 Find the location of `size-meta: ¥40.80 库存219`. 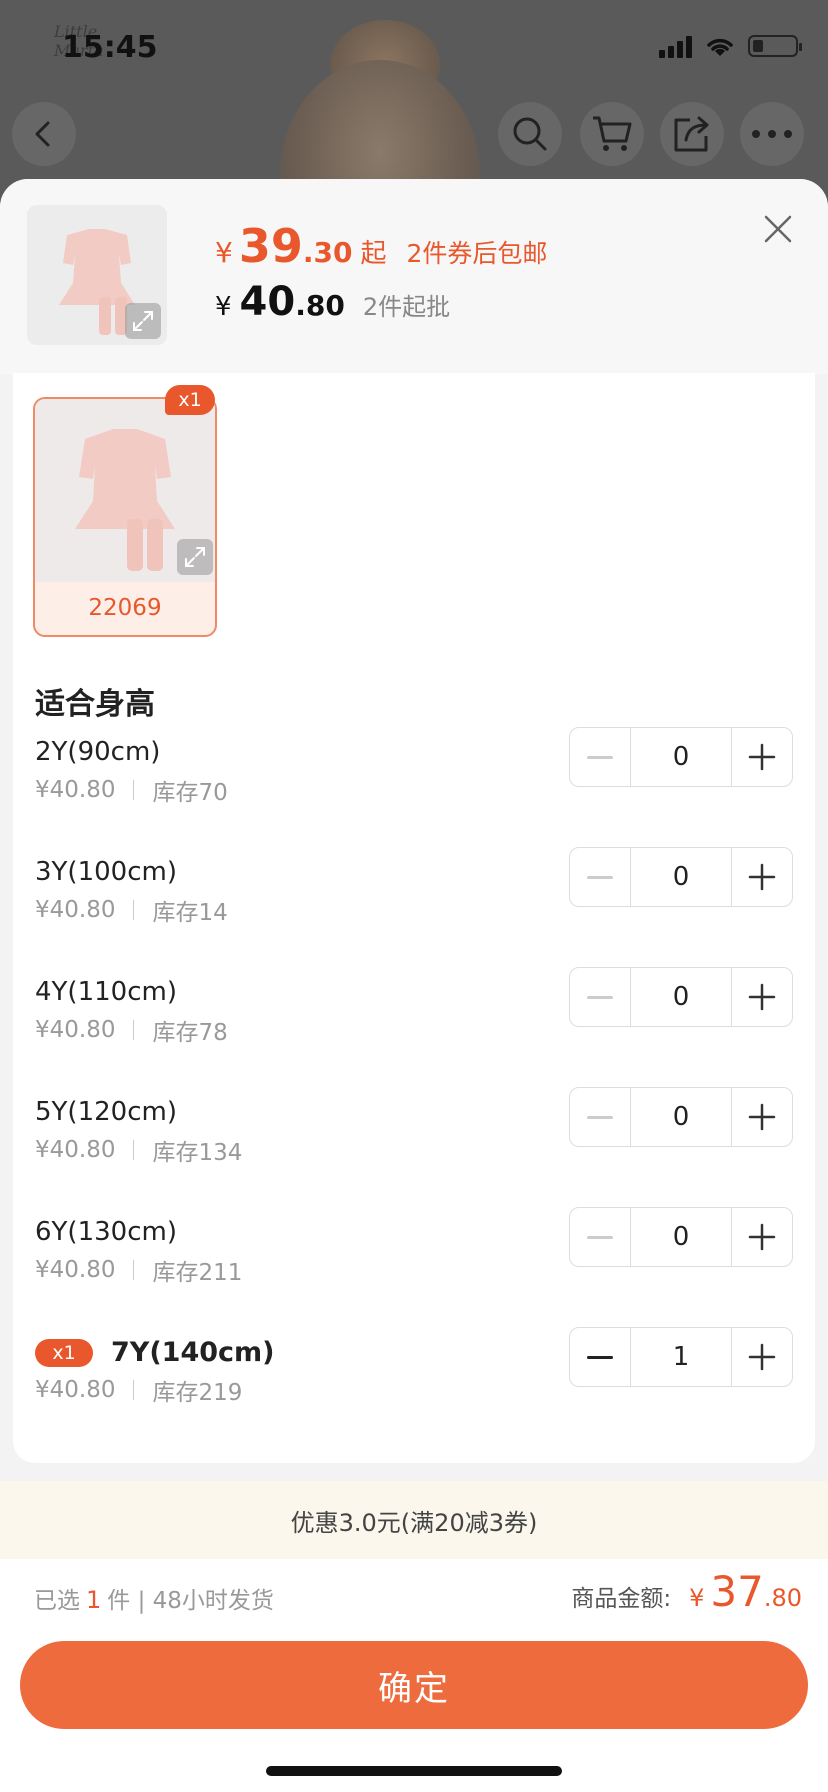

size-meta: ¥40.80 库存219 is located at coordinates (138, 1390).